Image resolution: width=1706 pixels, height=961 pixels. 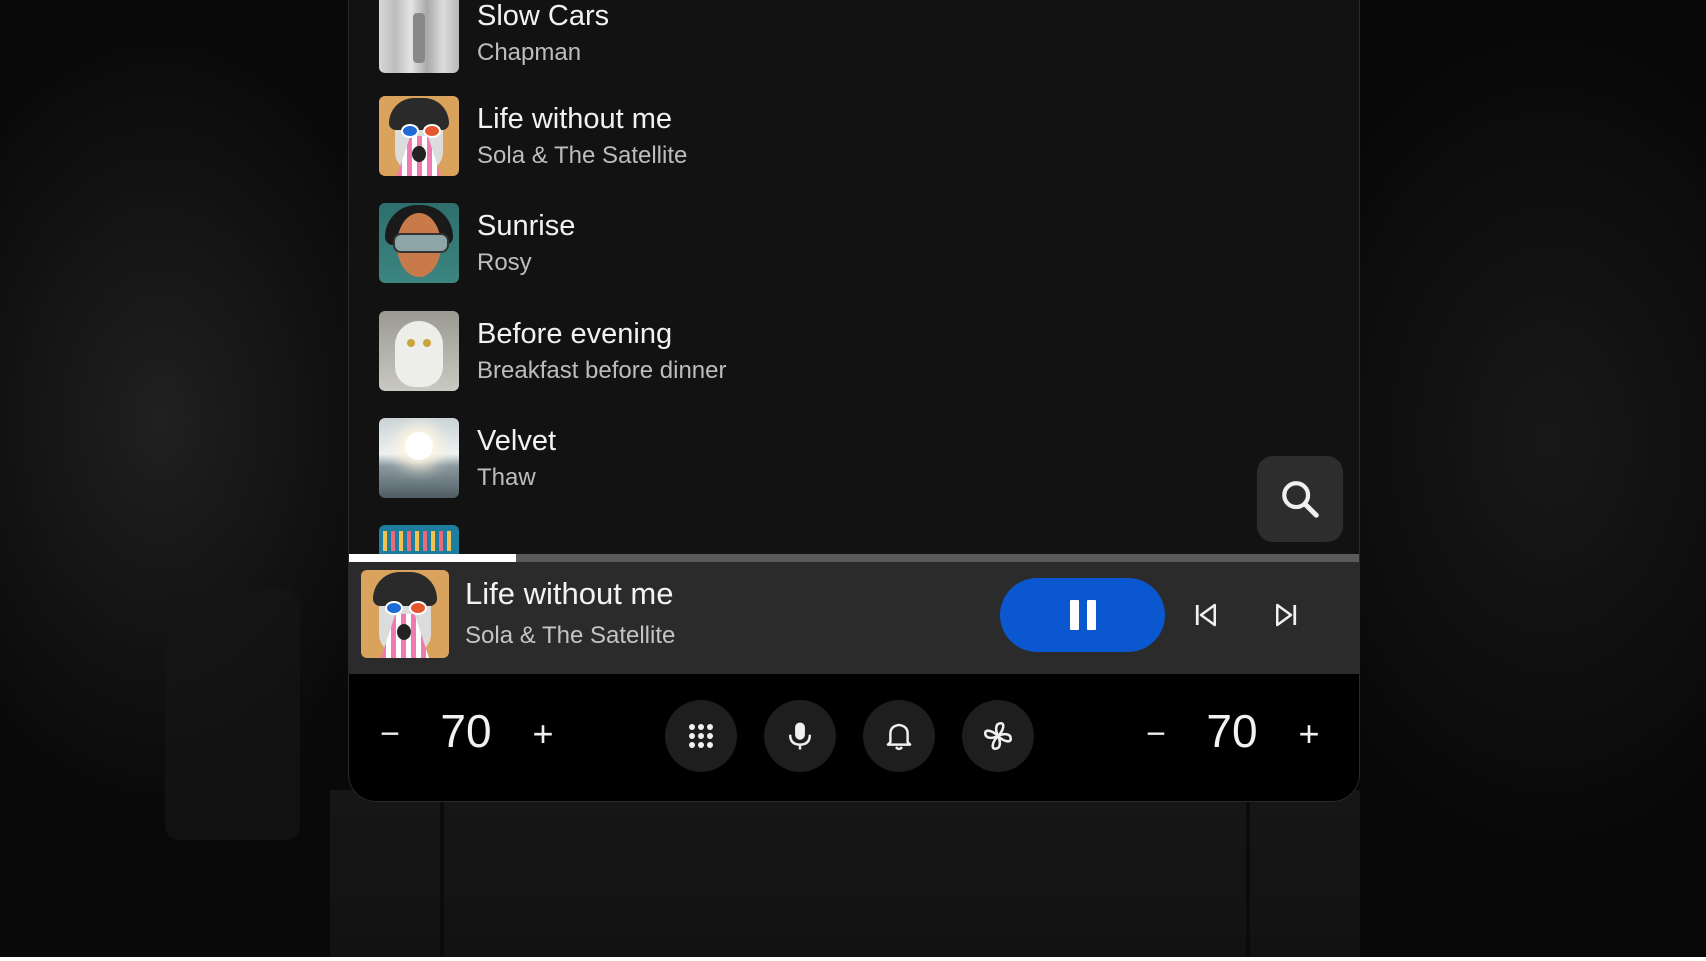 What do you see at coordinates (419, 36) in the screenshot?
I see `slow-cars-album-art` at bounding box center [419, 36].